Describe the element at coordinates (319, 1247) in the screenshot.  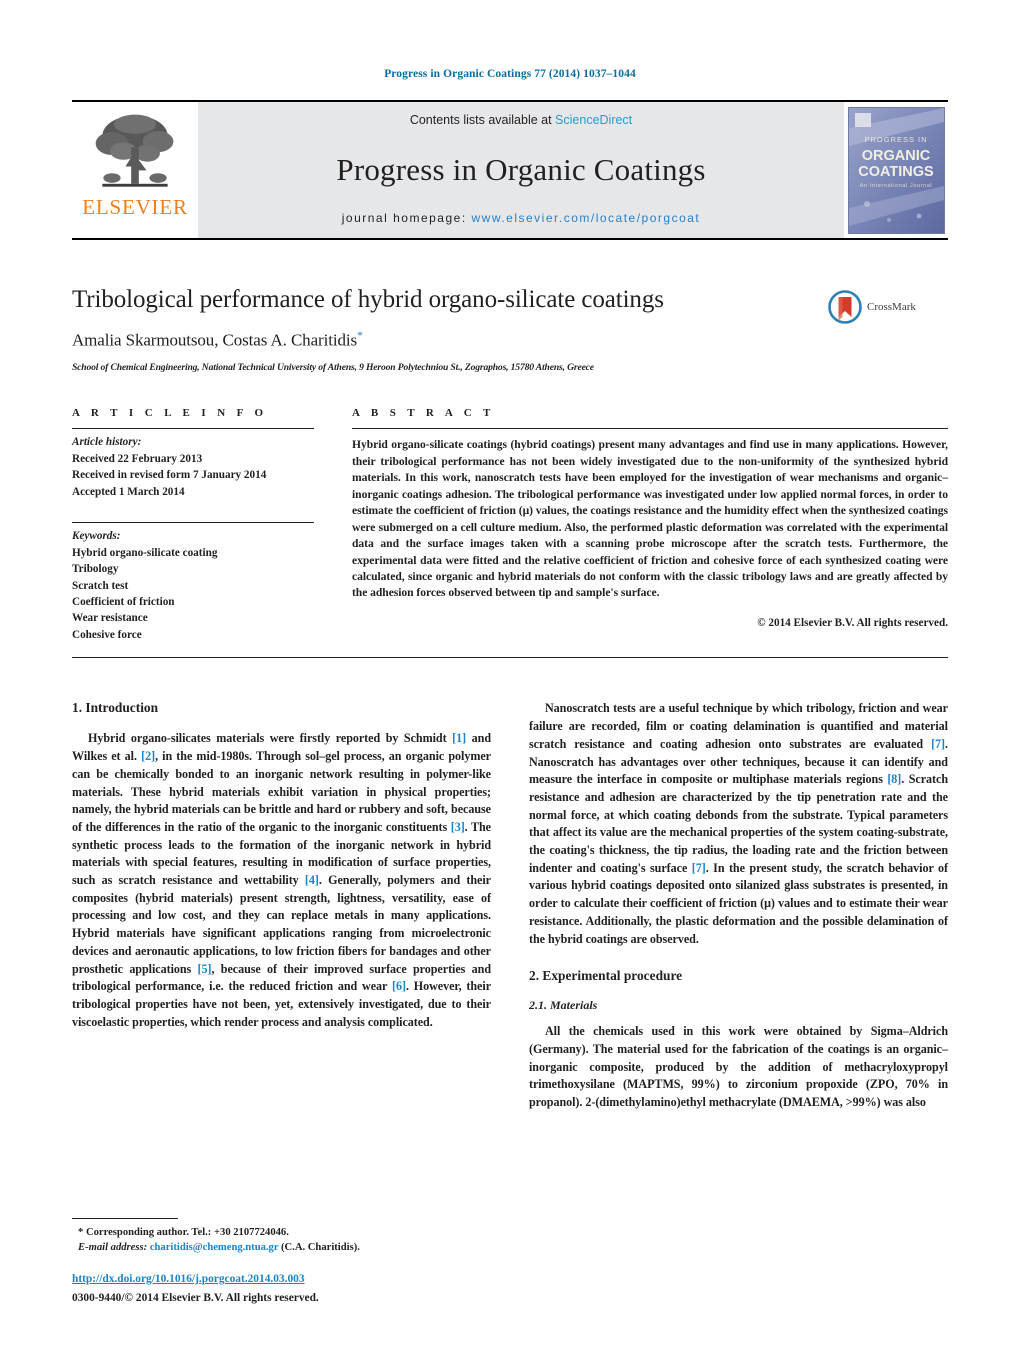
I see `email-suffix: (C.A. Charitidis).` at that location.